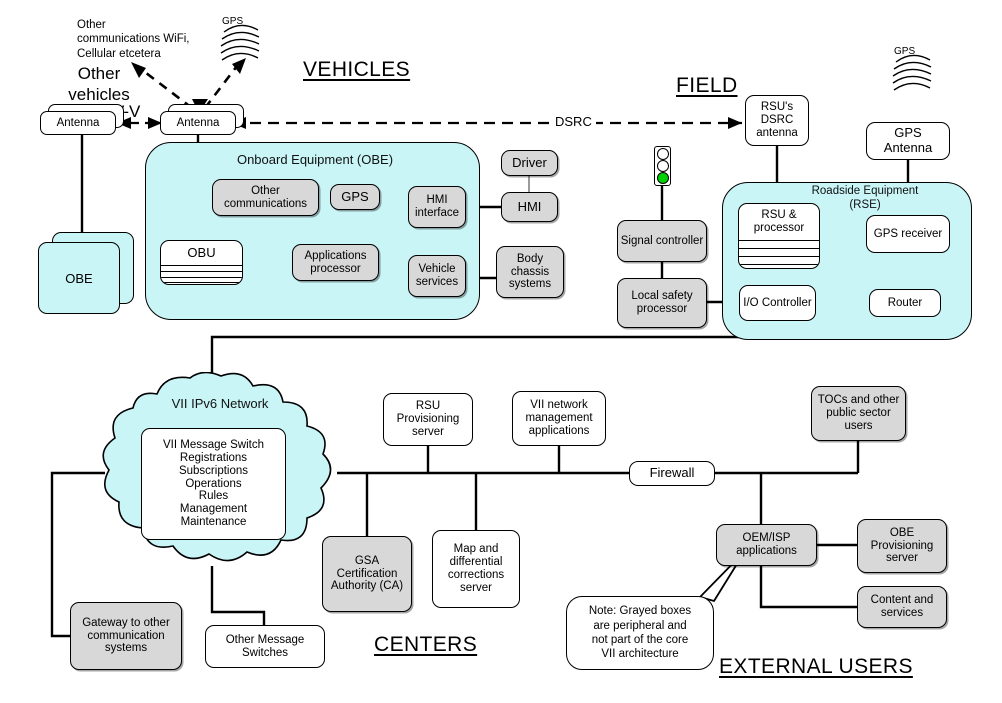 The image size is (1002, 703). What do you see at coordinates (816, 666) in the screenshot?
I see `title-external-users: EXTERNAL USERS` at bounding box center [816, 666].